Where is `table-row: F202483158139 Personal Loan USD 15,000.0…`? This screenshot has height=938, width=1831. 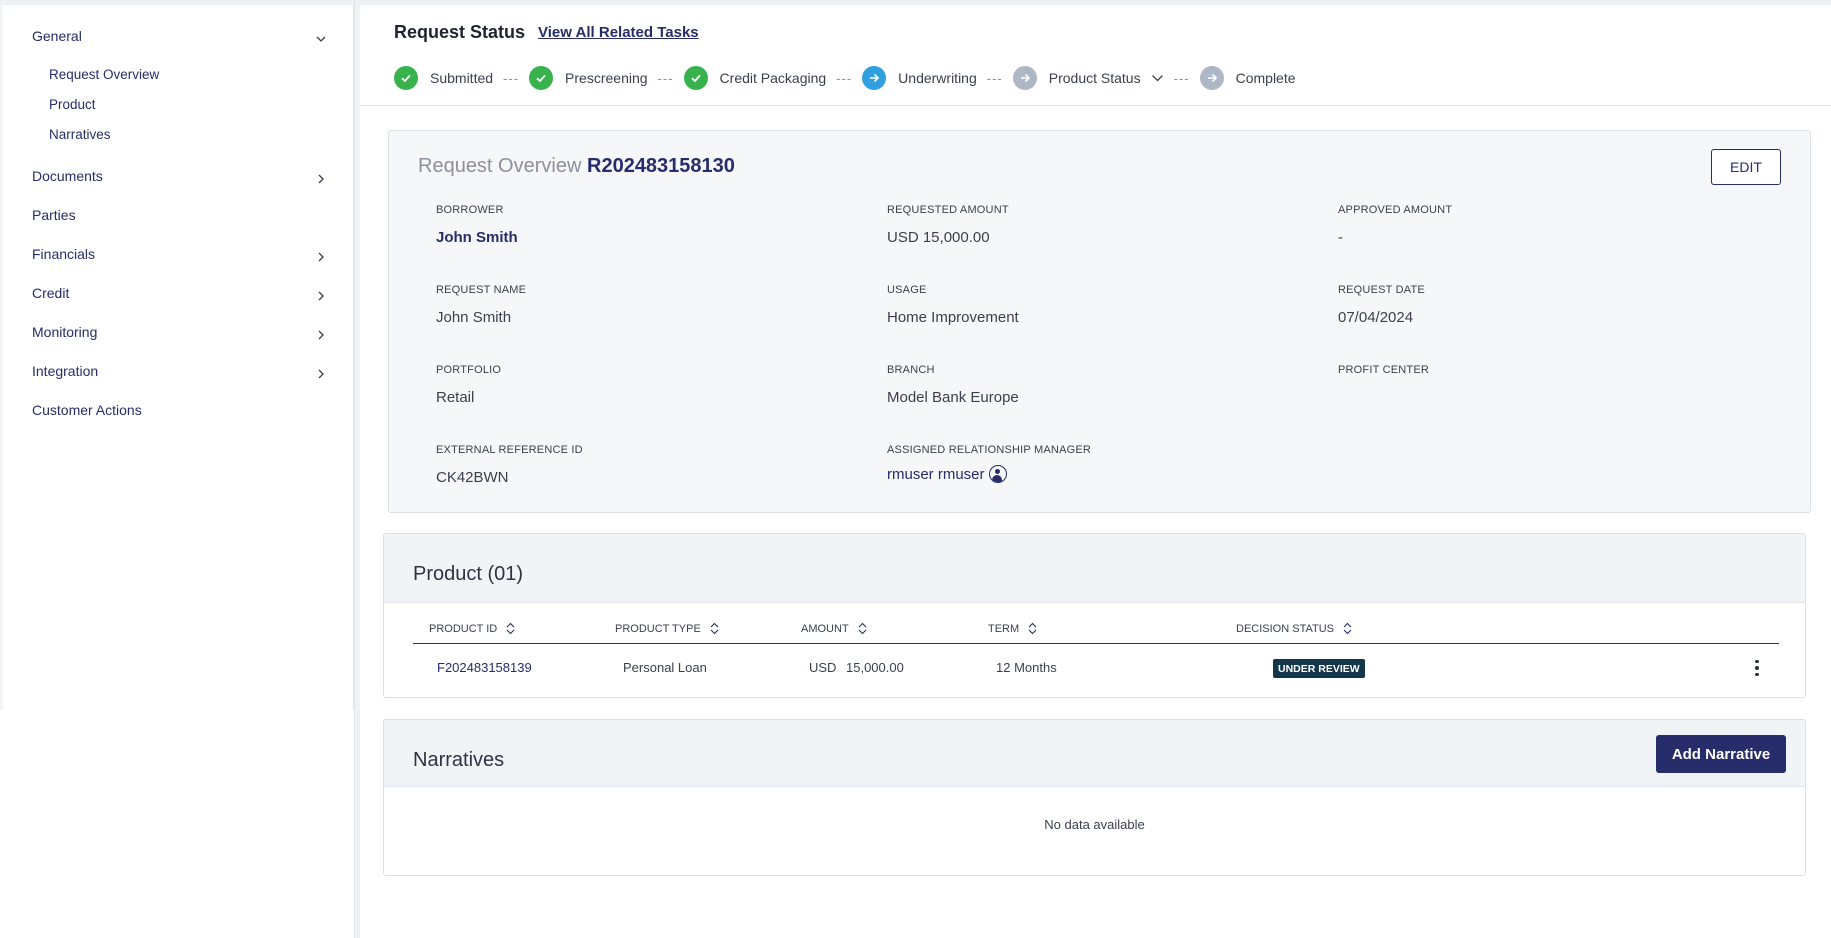 table-row: F202483158139 Personal Loan USD 15,000.0… is located at coordinates (1096, 668).